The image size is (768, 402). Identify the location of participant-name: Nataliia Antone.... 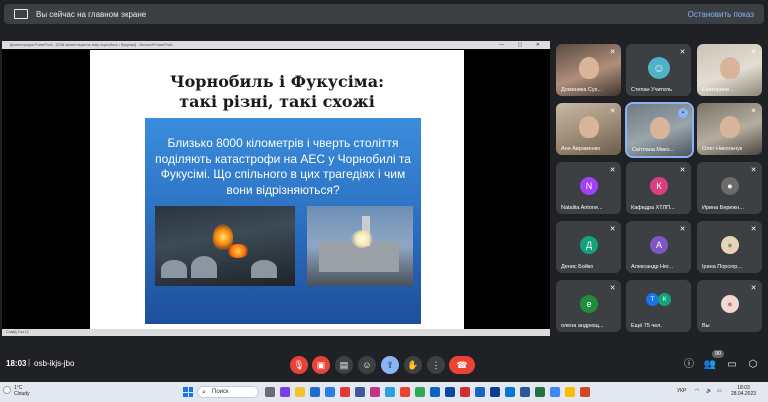
(582, 208).